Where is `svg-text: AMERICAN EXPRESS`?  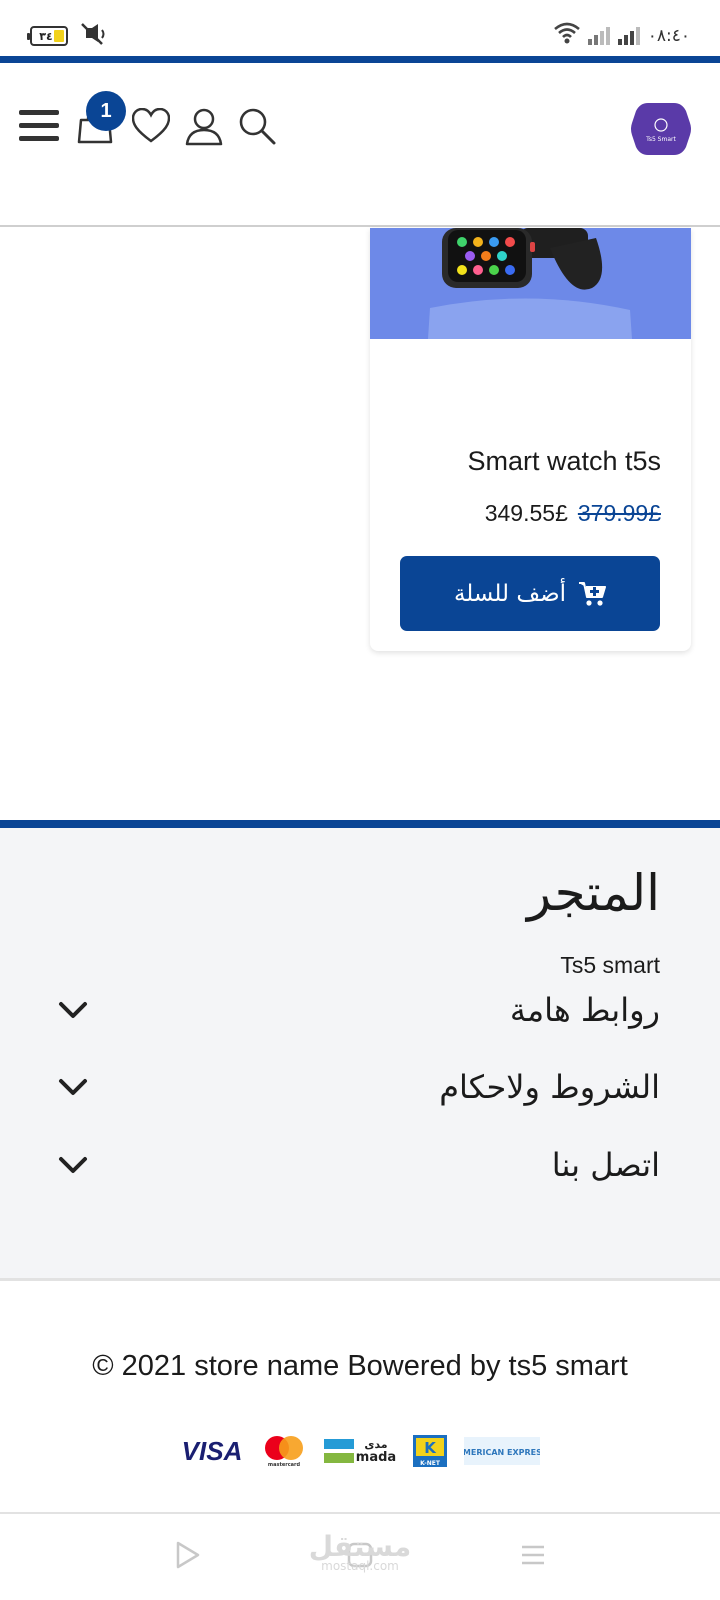
svg-text: AMERICAN EXPRESS is located at coordinates (502, 1452).